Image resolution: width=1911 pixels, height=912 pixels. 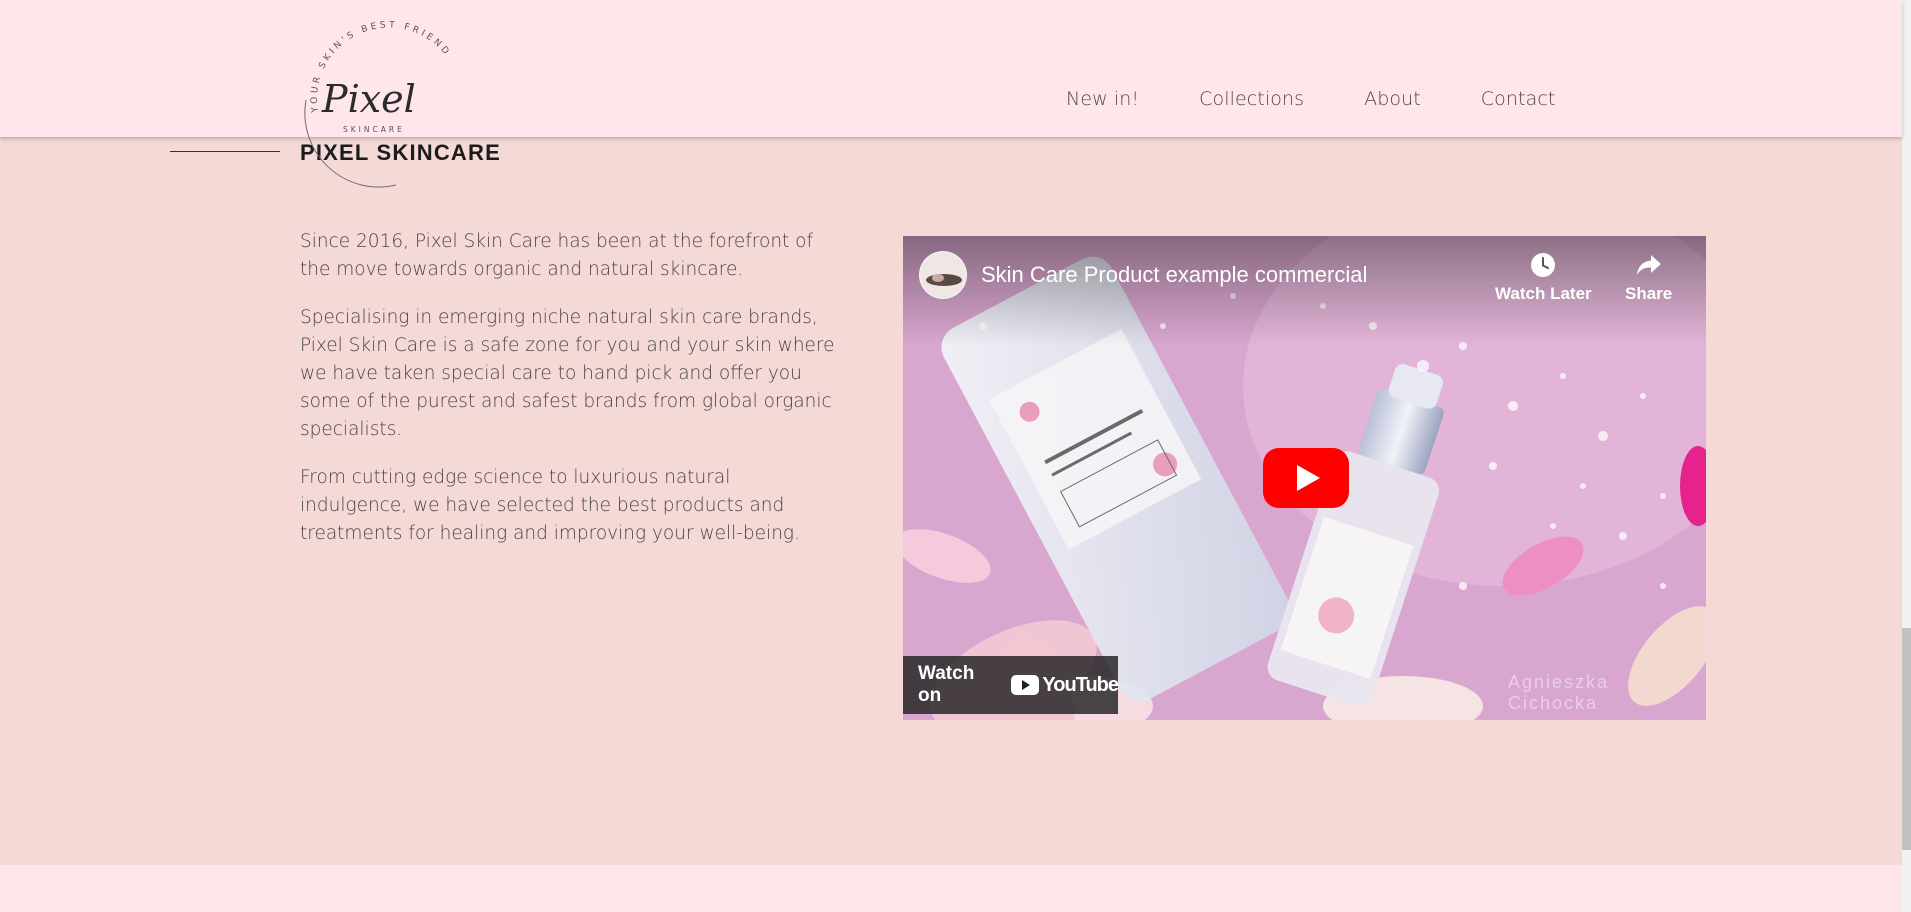 What do you see at coordinates (1251, 99) in the screenshot?
I see `nav-link-collections: Collections` at bounding box center [1251, 99].